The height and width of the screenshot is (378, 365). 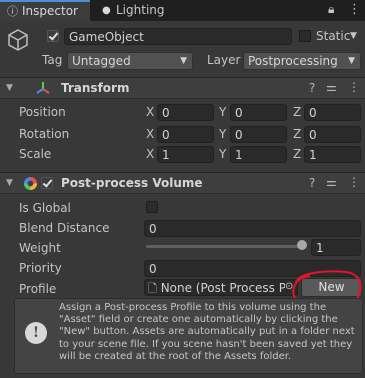 I want to click on tab-lighting: ● Lighting, so click(x=141, y=10).